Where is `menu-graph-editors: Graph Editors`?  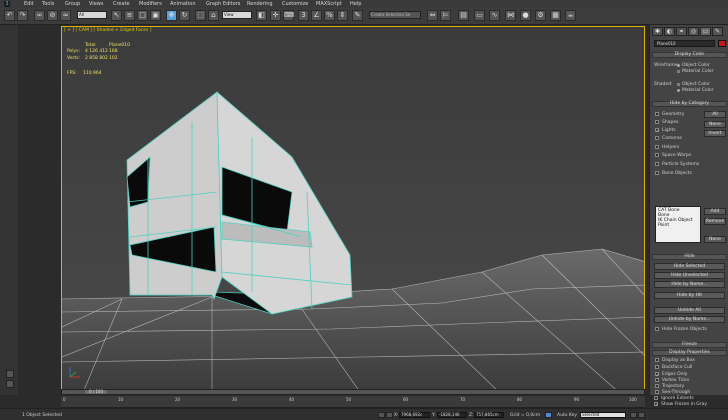
menu-graph-editors: Graph Editors is located at coordinates (223, 4).